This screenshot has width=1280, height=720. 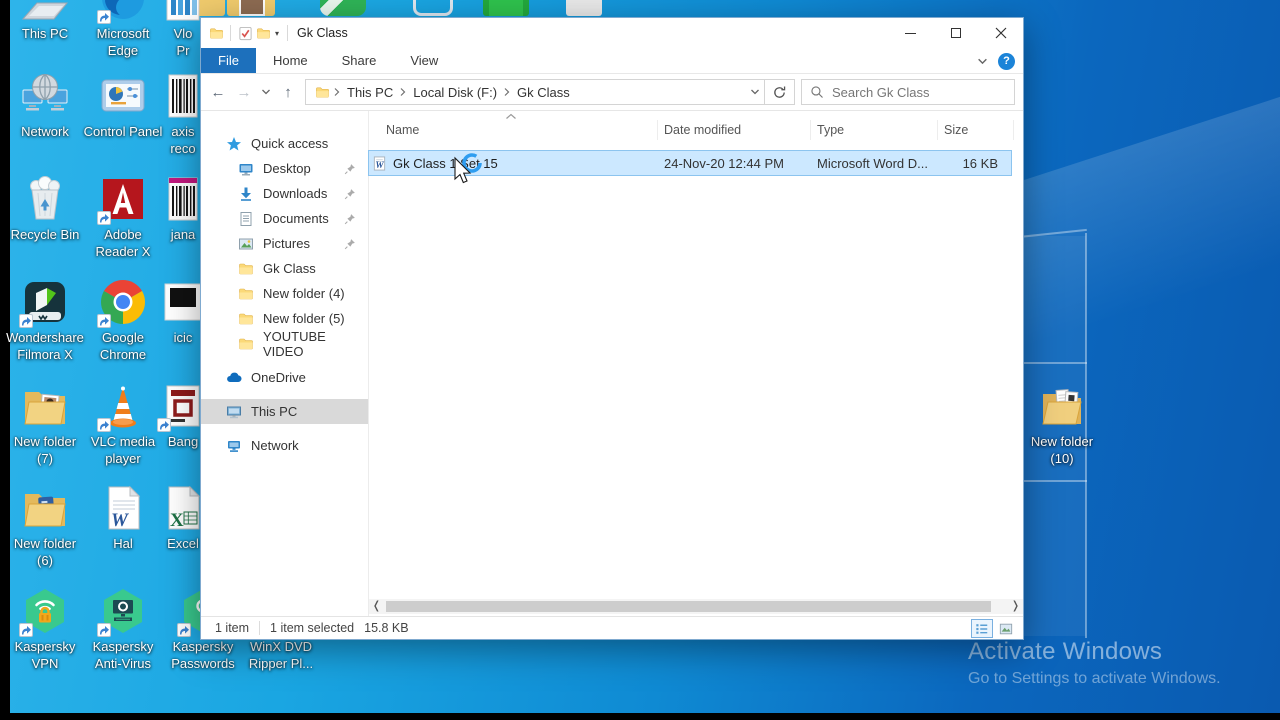 What do you see at coordinates (277, 33) in the screenshot?
I see `qat-dropdown-icon: ▾` at bounding box center [277, 33].